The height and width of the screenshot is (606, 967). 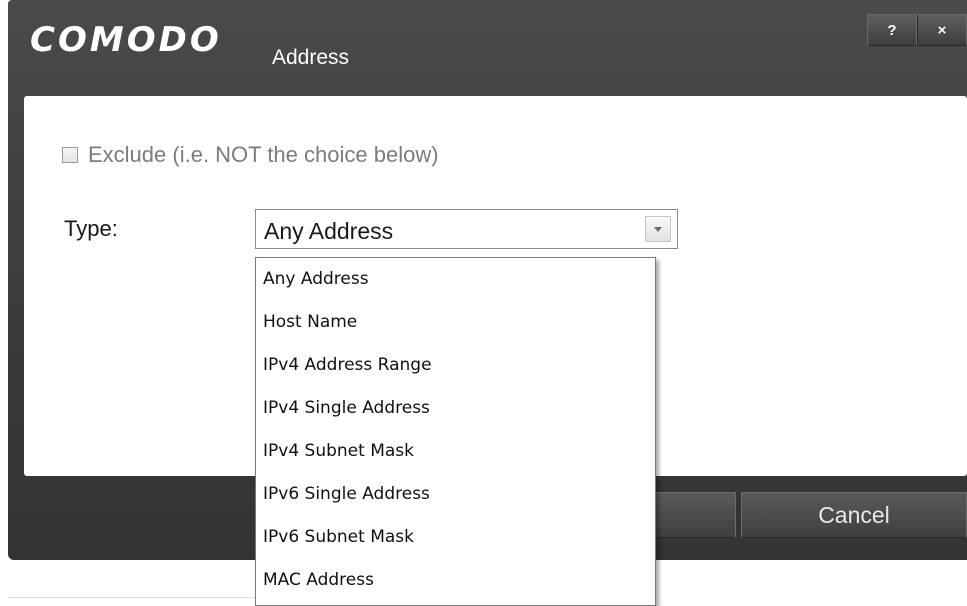 What do you see at coordinates (455, 580) in the screenshot?
I see `dropdown-option-mac-address: MAC Address` at bounding box center [455, 580].